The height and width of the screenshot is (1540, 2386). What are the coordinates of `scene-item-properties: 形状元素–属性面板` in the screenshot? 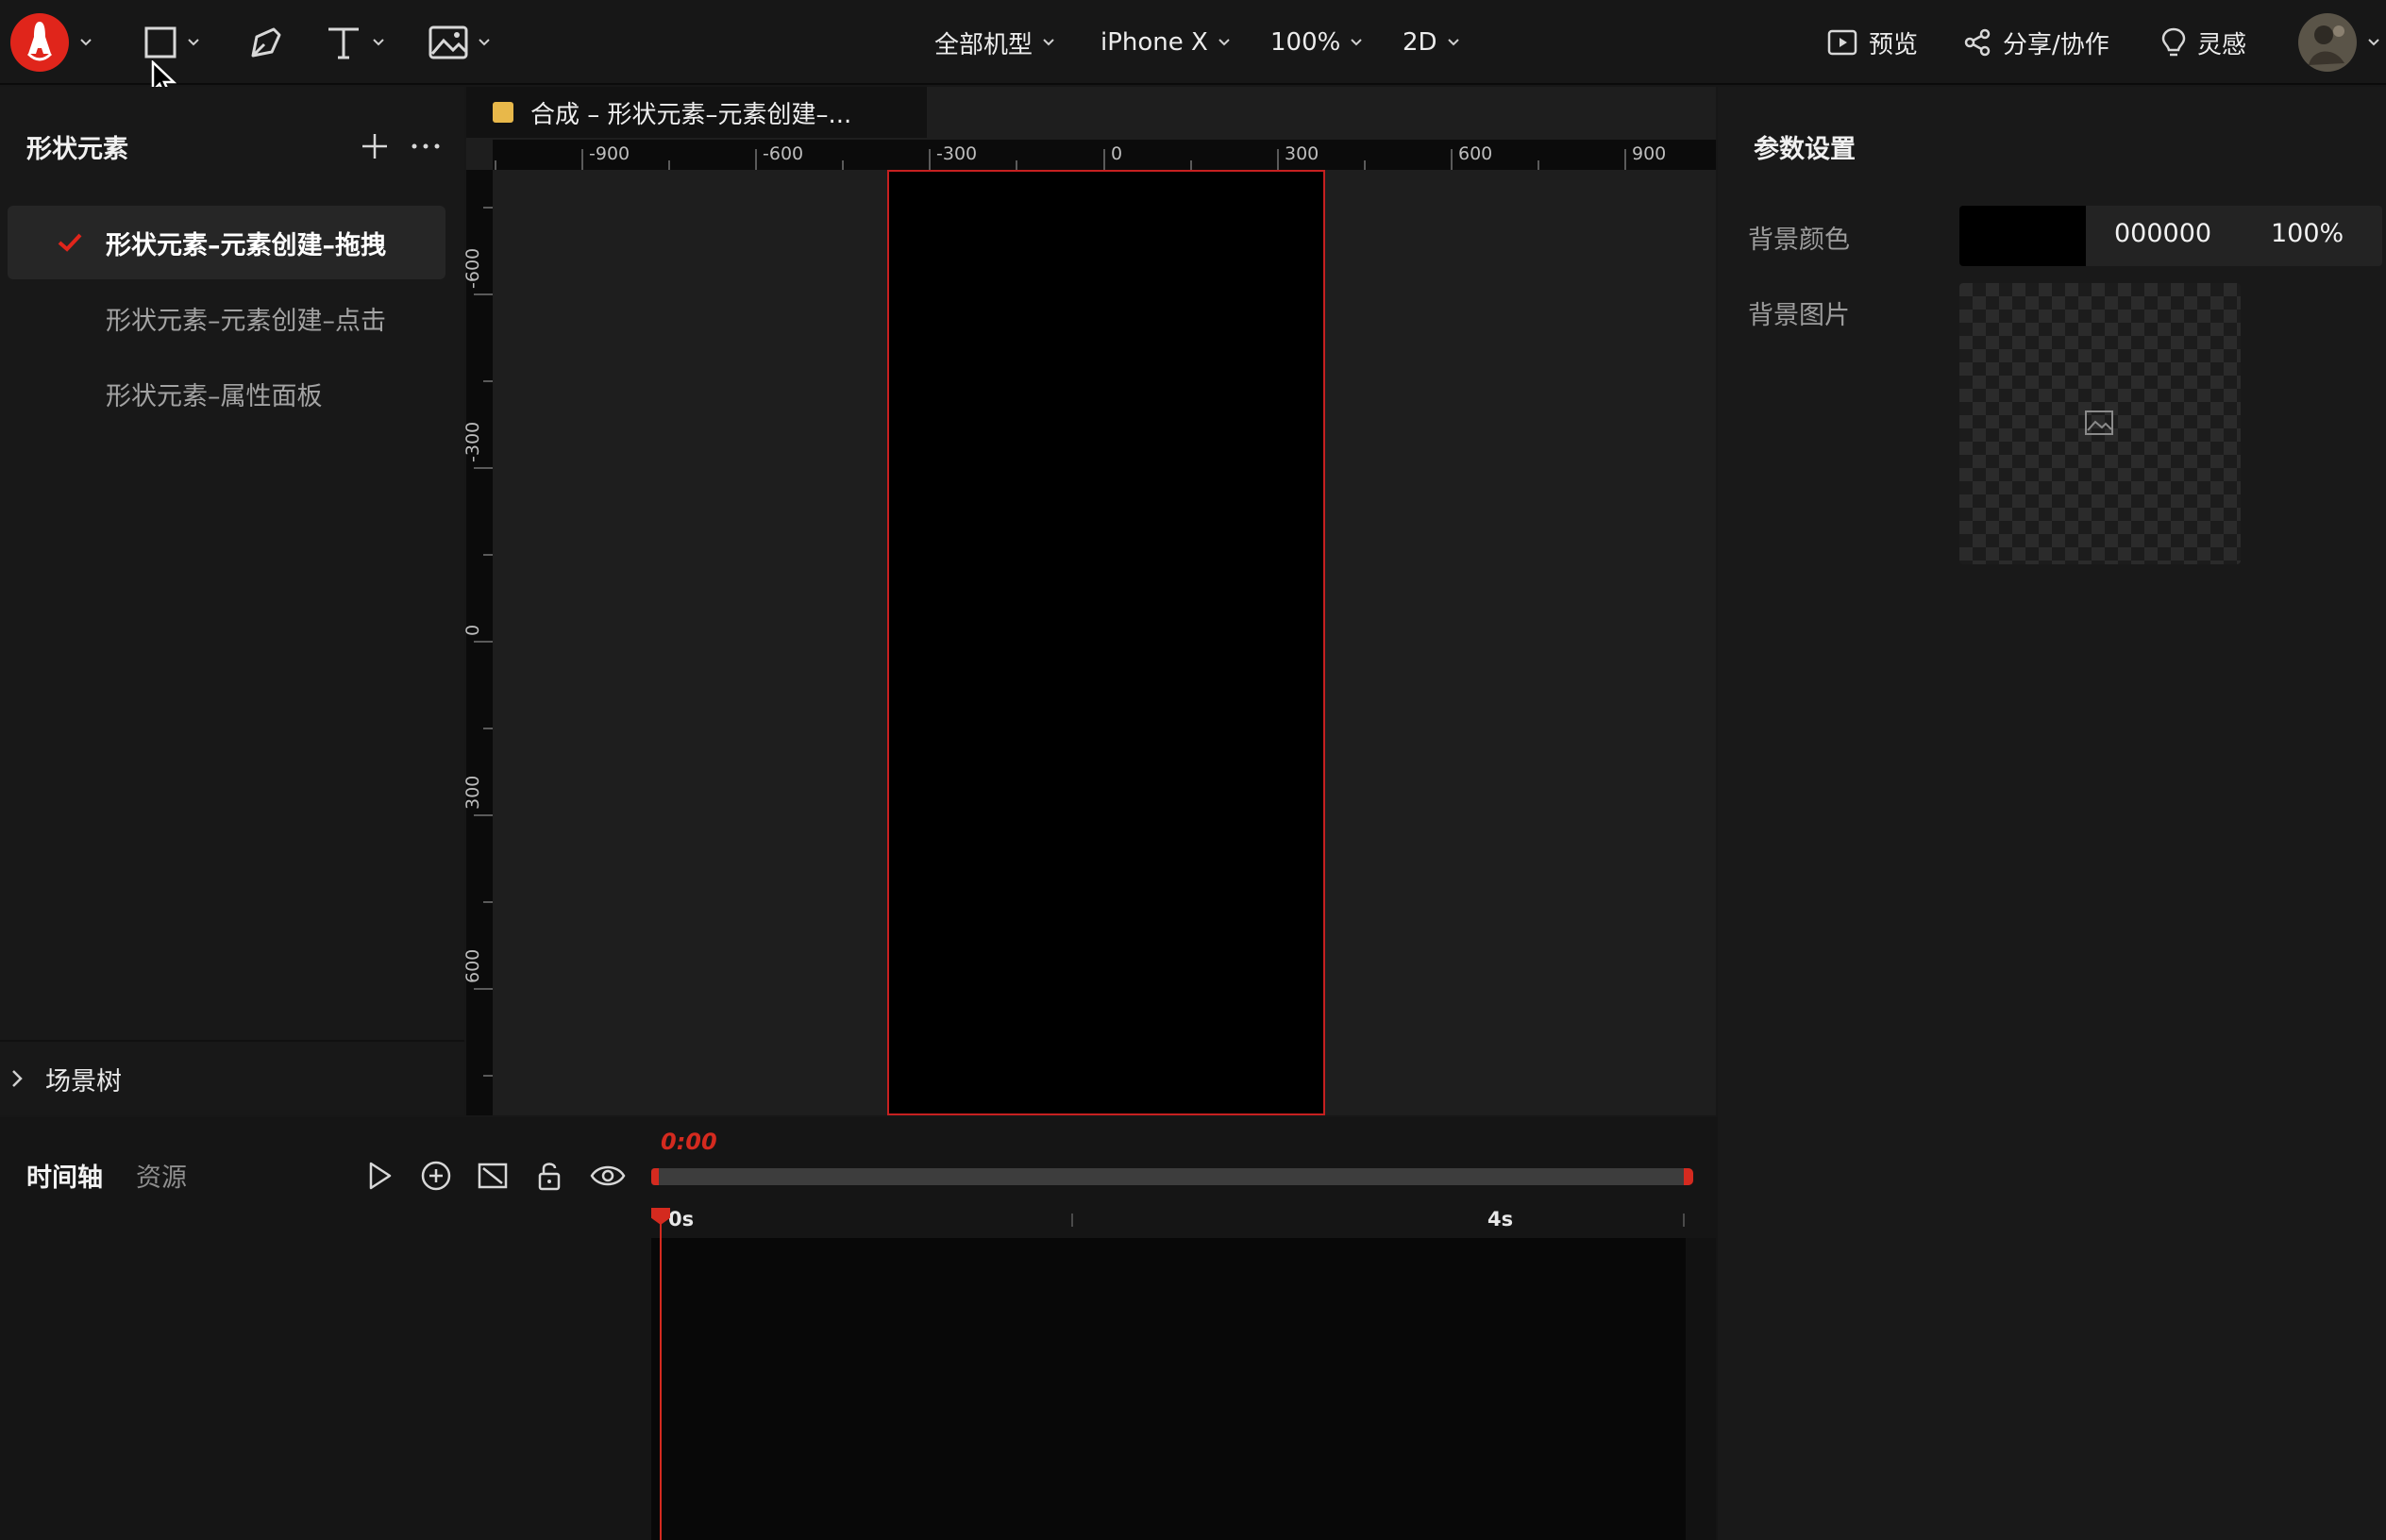 It's located at (226, 393).